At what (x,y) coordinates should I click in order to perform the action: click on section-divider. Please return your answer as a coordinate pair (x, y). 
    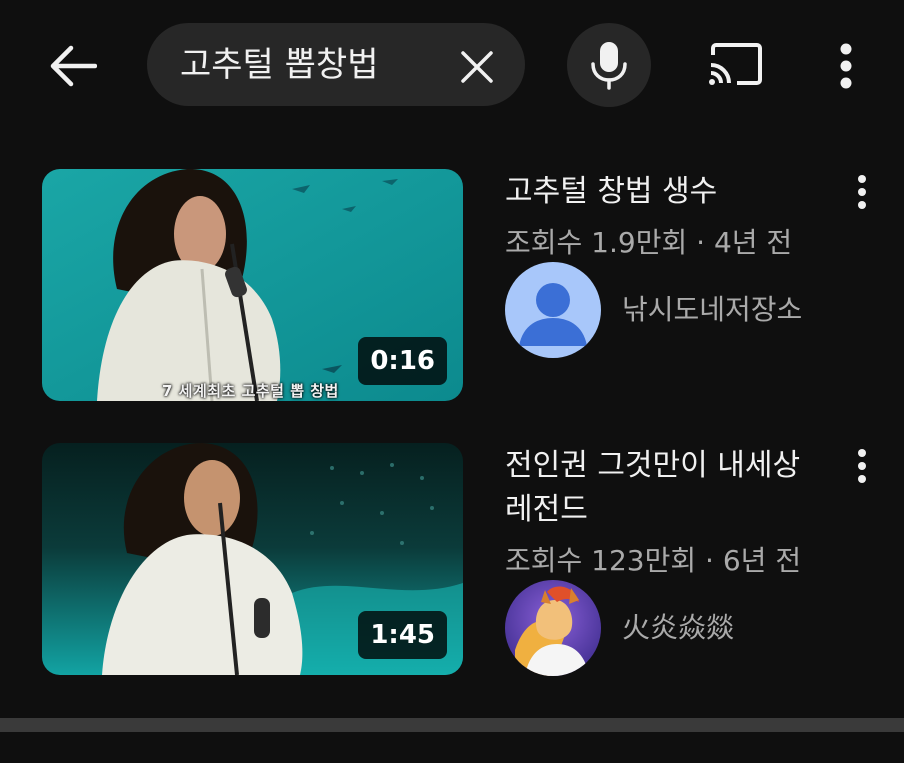
    Looking at the image, I should click on (452, 725).